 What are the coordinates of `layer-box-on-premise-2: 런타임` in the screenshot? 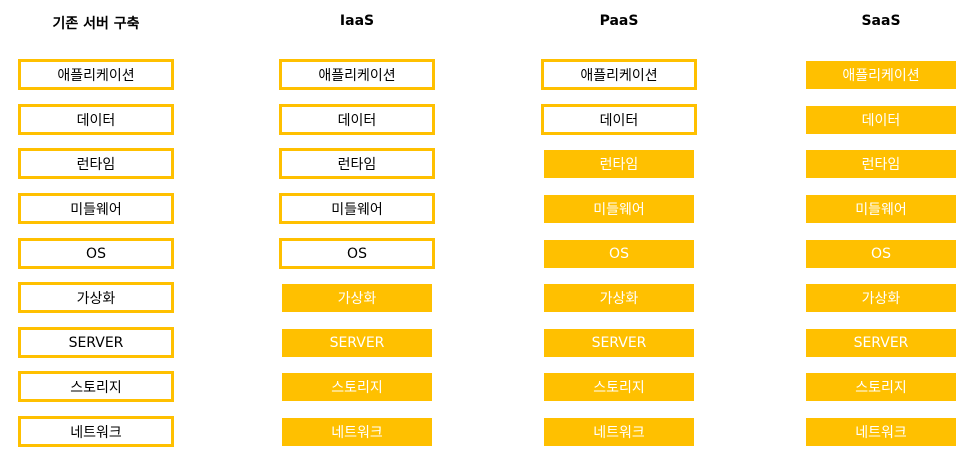 It's located at (96, 163).